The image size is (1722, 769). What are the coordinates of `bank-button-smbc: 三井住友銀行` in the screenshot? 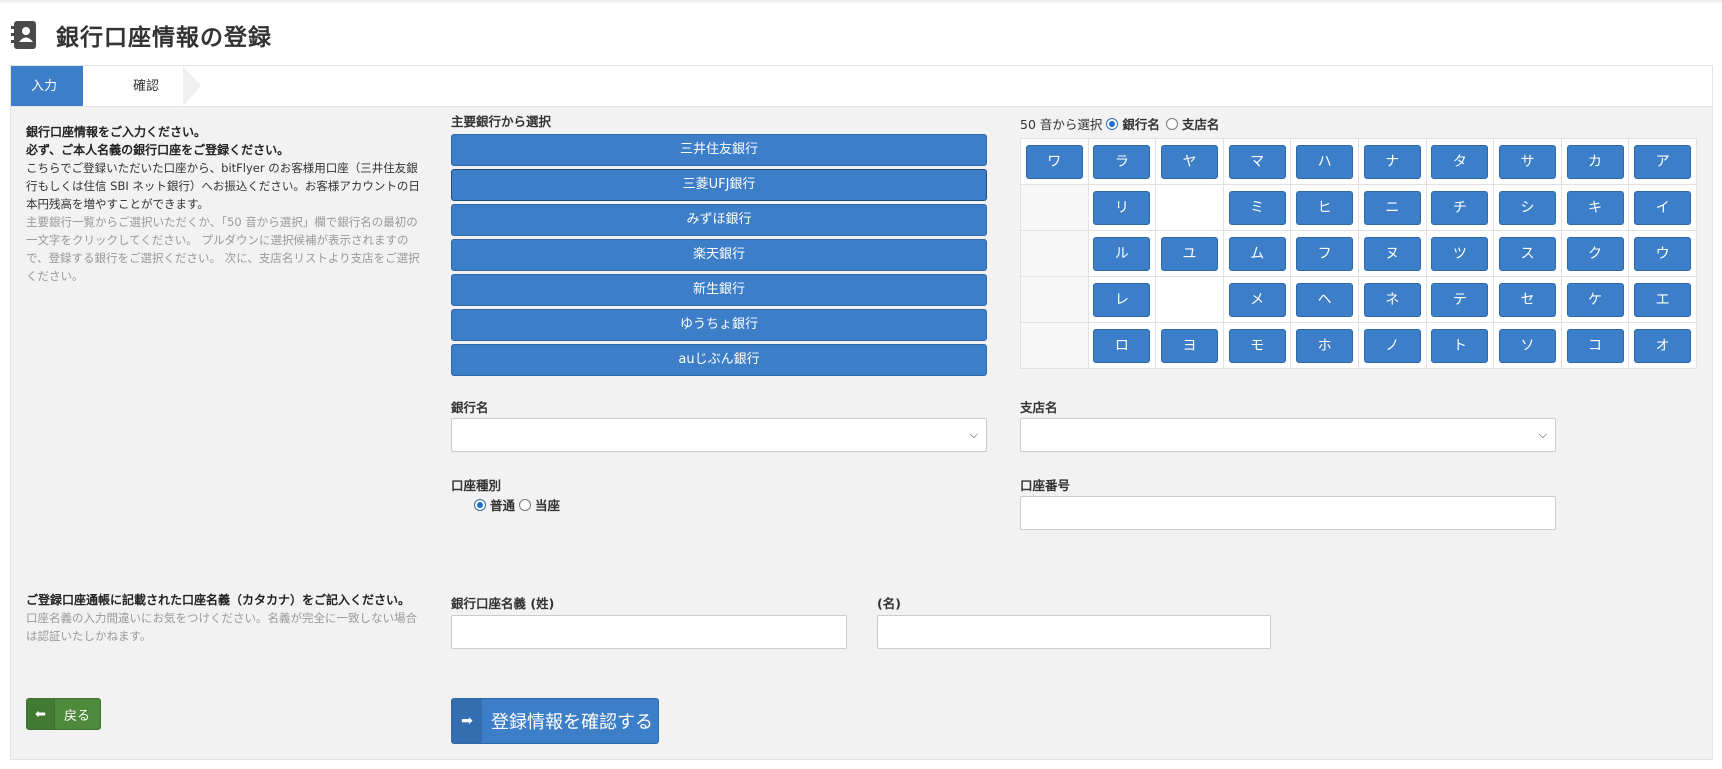 It's located at (719, 150).